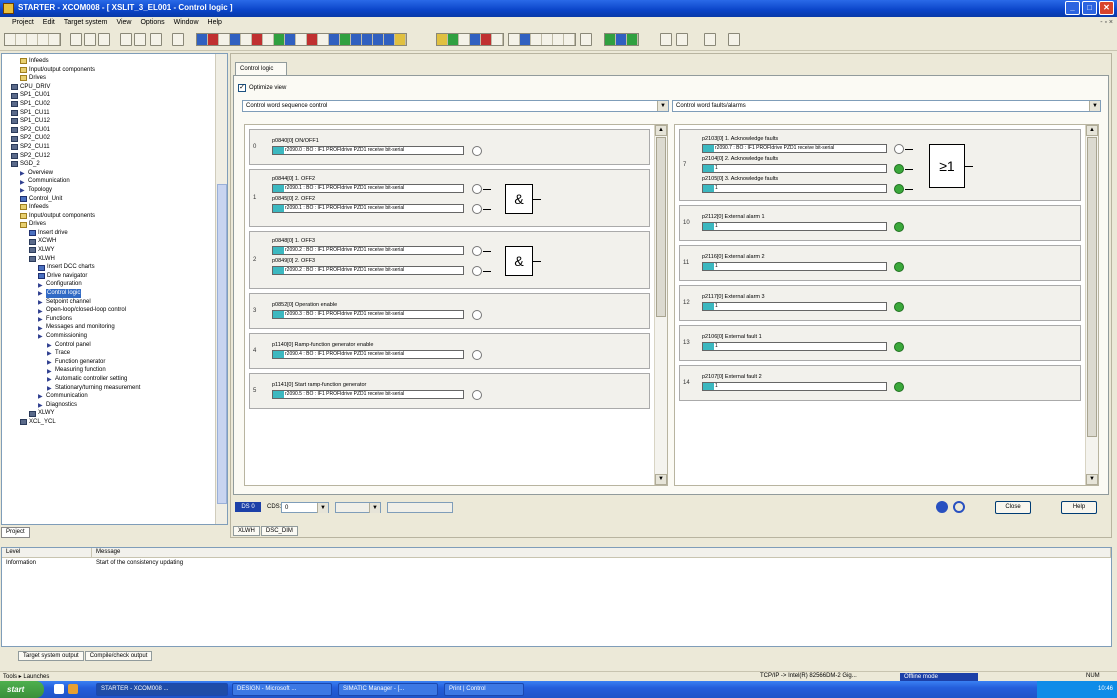 The image size is (1117, 698). What do you see at coordinates (59, 689) in the screenshot?
I see `quicklaunch-ie-icon` at bounding box center [59, 689].